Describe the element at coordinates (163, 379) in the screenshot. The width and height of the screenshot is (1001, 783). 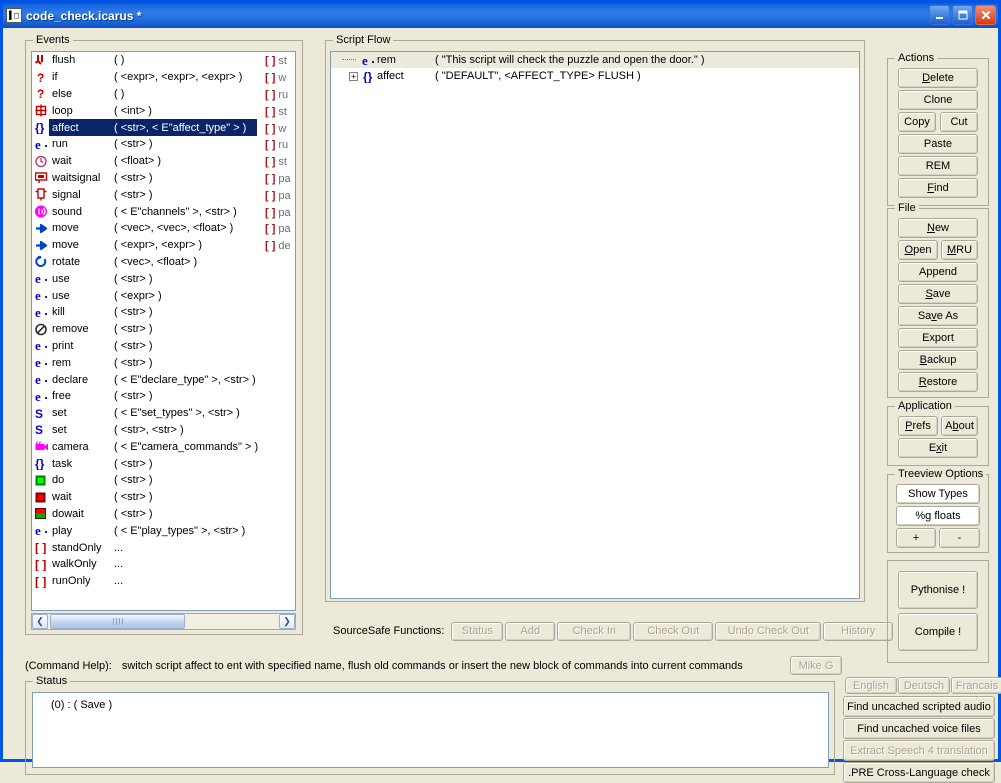
I see `event-list-item: e declare( < E"declare_type" >, <str> )` at that location.